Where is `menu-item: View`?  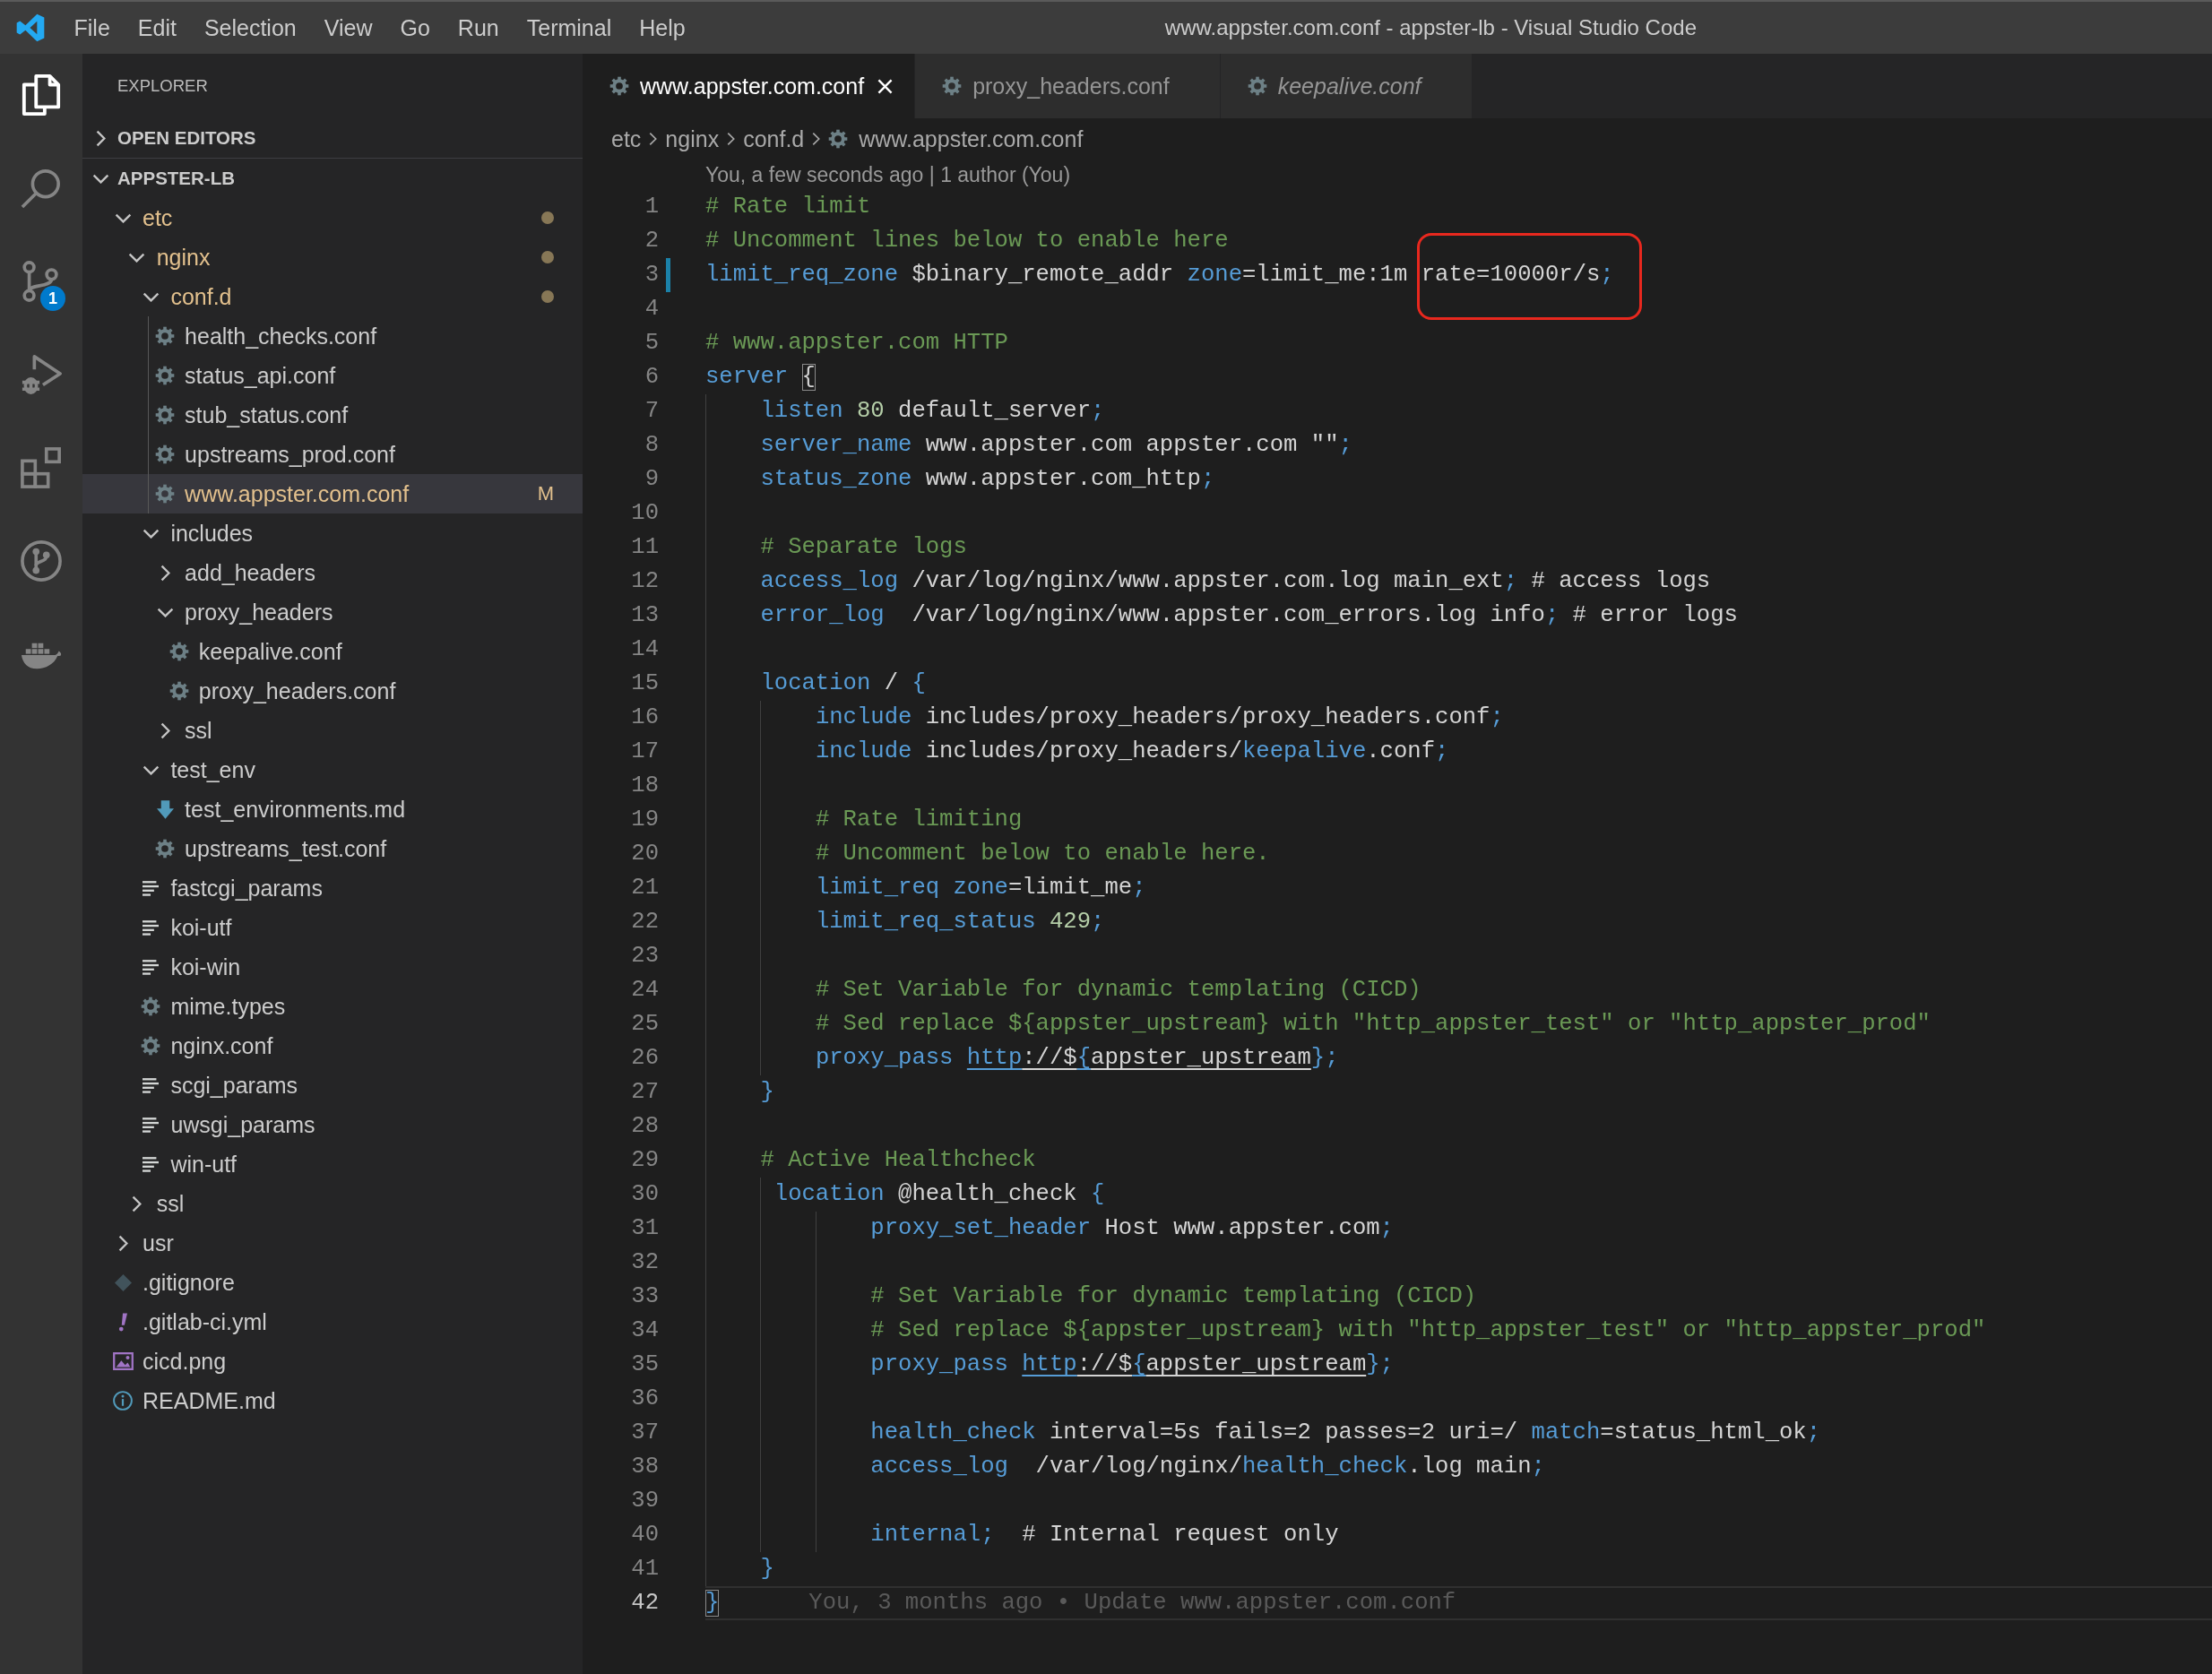 menu-item: View is located at coordinates (348, 28).